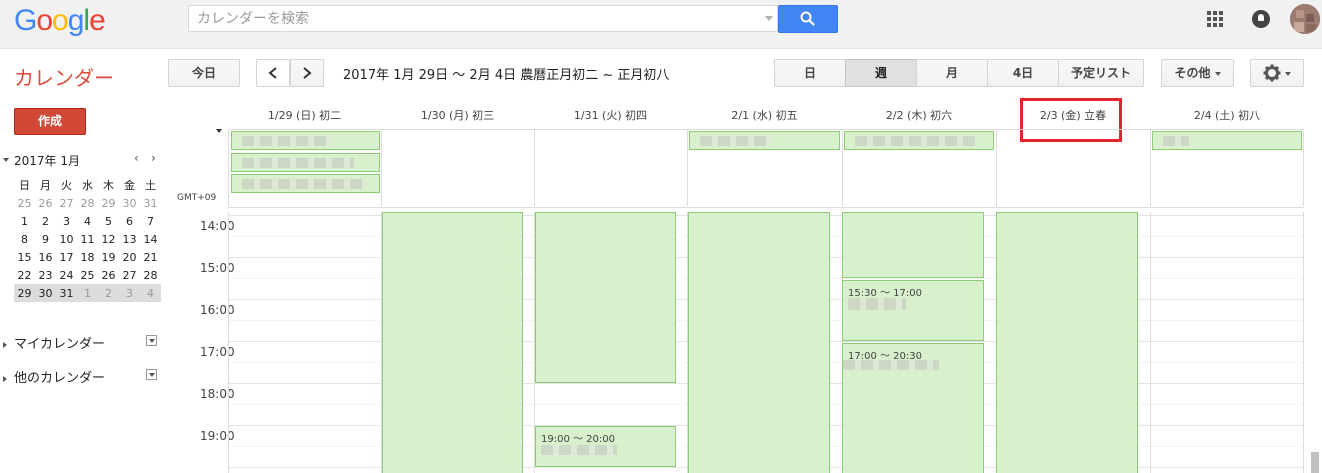 The width and height of the screenshot is (1322, 473). What do you see at coordinates (1261, 19) in the screenshot?
I see `notifications-bell-icon` at bounding box center [1261, 19].